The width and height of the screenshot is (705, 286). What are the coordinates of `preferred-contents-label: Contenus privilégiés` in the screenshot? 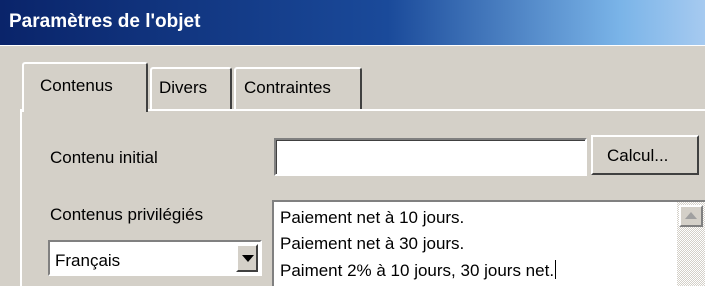 It's located at (127, 214).